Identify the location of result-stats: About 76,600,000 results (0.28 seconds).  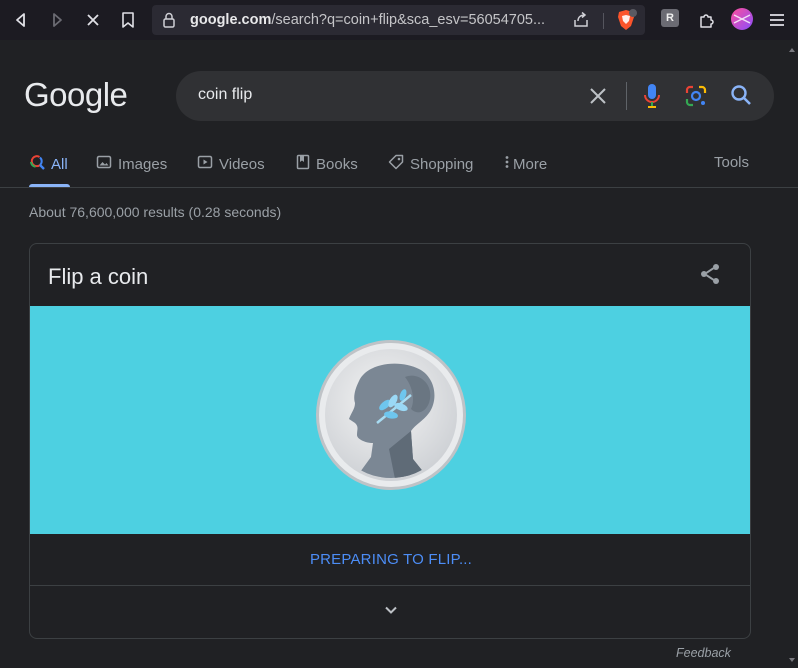
(155, 212).